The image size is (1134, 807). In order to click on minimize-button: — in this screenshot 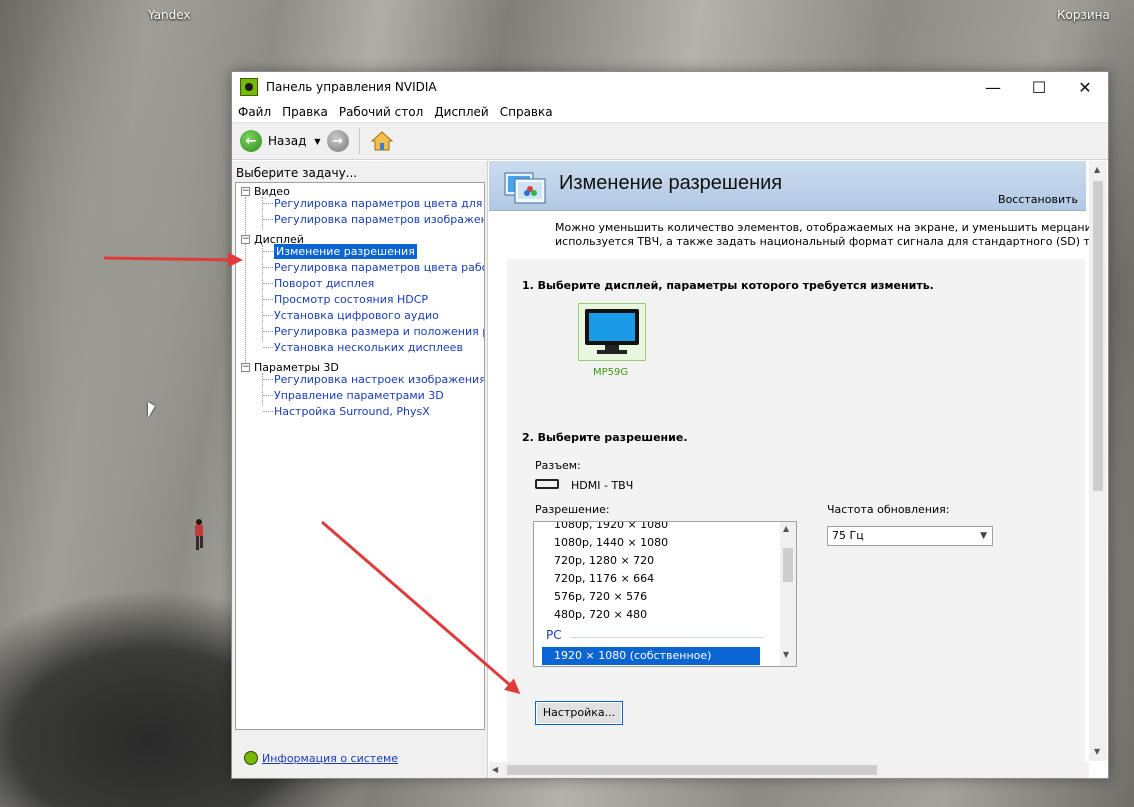, I will do `click(993, 87)`.